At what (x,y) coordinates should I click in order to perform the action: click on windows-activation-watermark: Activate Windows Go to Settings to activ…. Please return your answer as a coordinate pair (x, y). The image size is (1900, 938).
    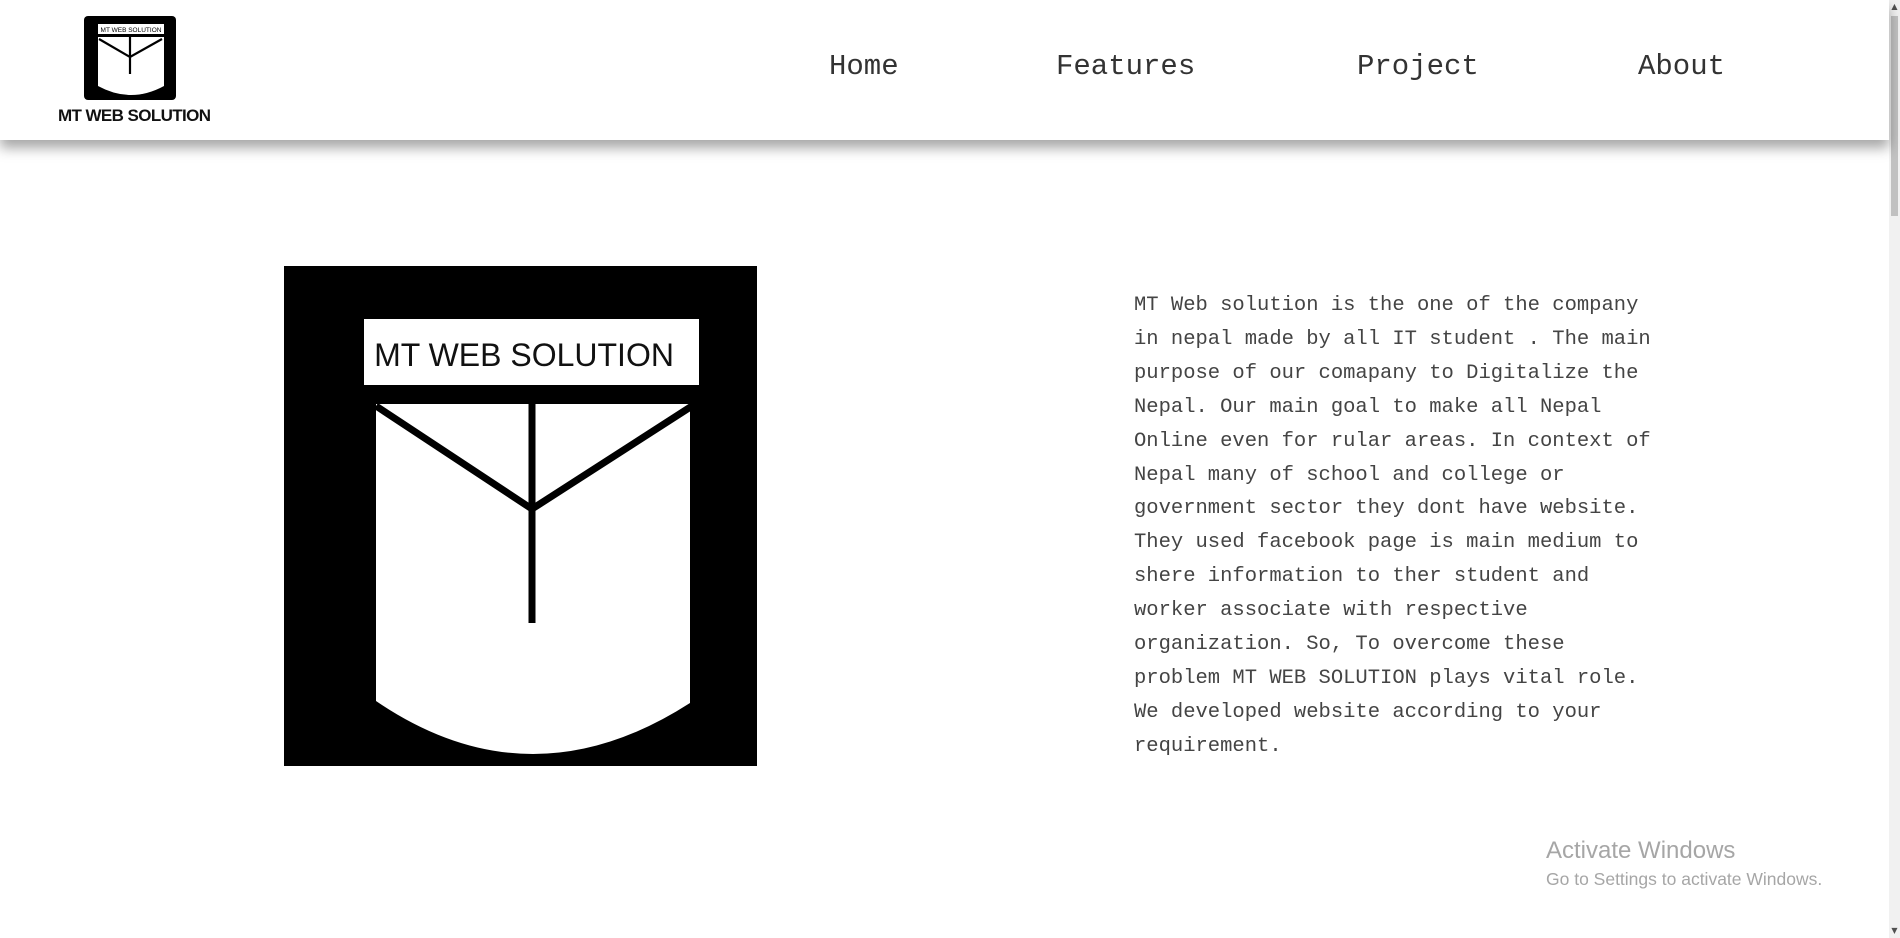
    Looking at the image, I should click on (1684, 864).